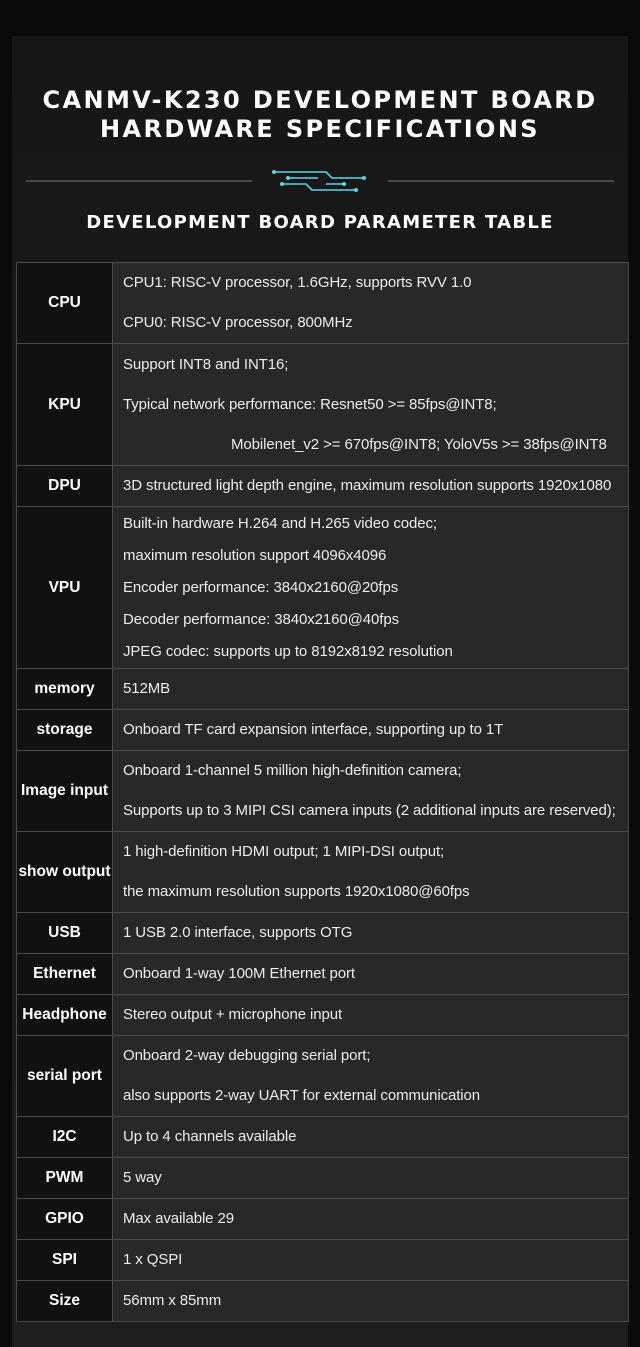 The image size is (640, 1347). I want to click on spec-label: Image input, so click(64, 791).